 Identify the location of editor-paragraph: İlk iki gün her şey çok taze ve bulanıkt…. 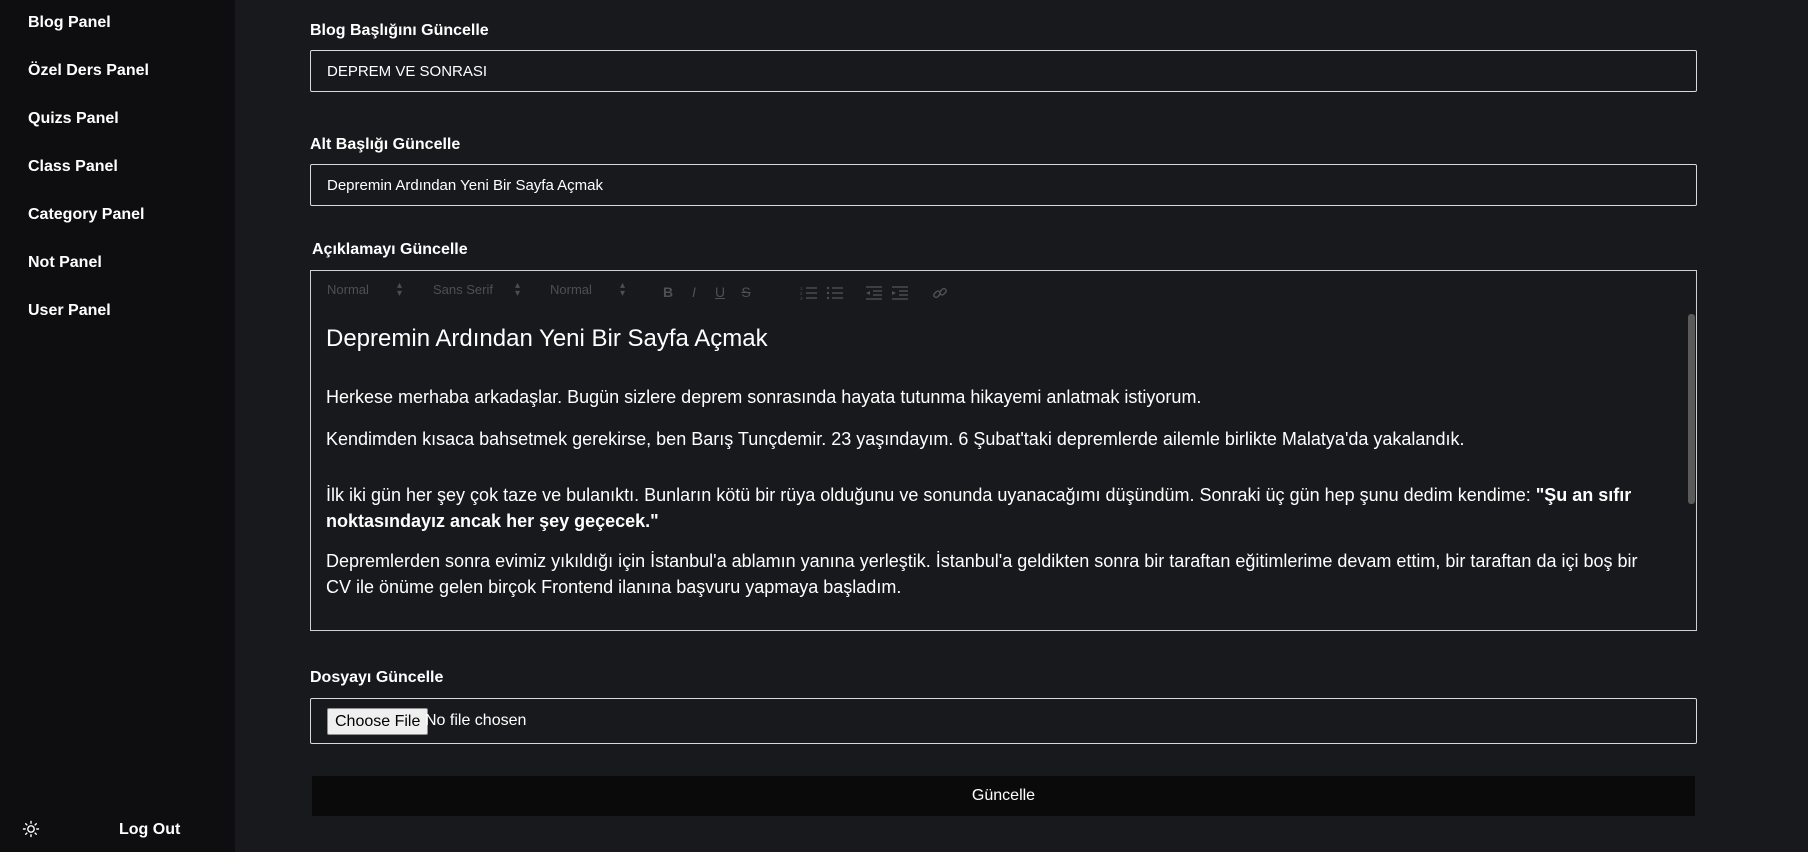
(996, 508).